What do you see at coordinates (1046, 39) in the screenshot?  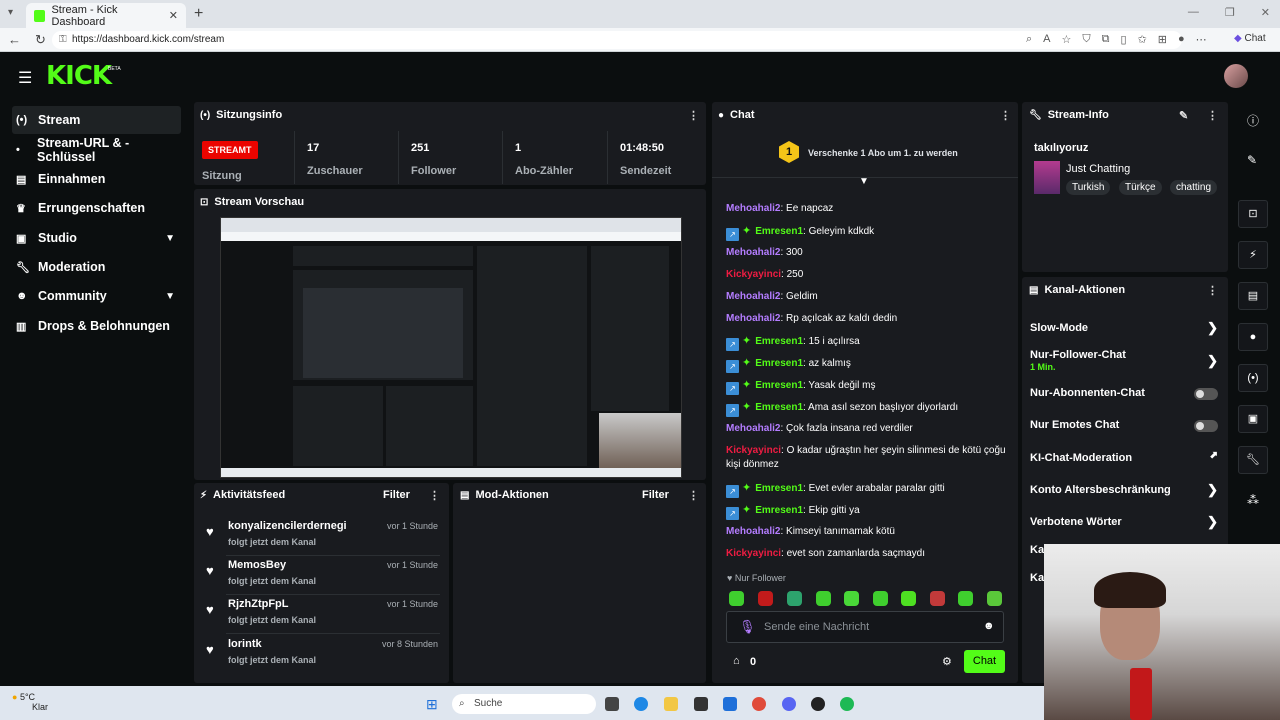 I see `read-aloud-icon: A` at bounding box center [1046, 39].